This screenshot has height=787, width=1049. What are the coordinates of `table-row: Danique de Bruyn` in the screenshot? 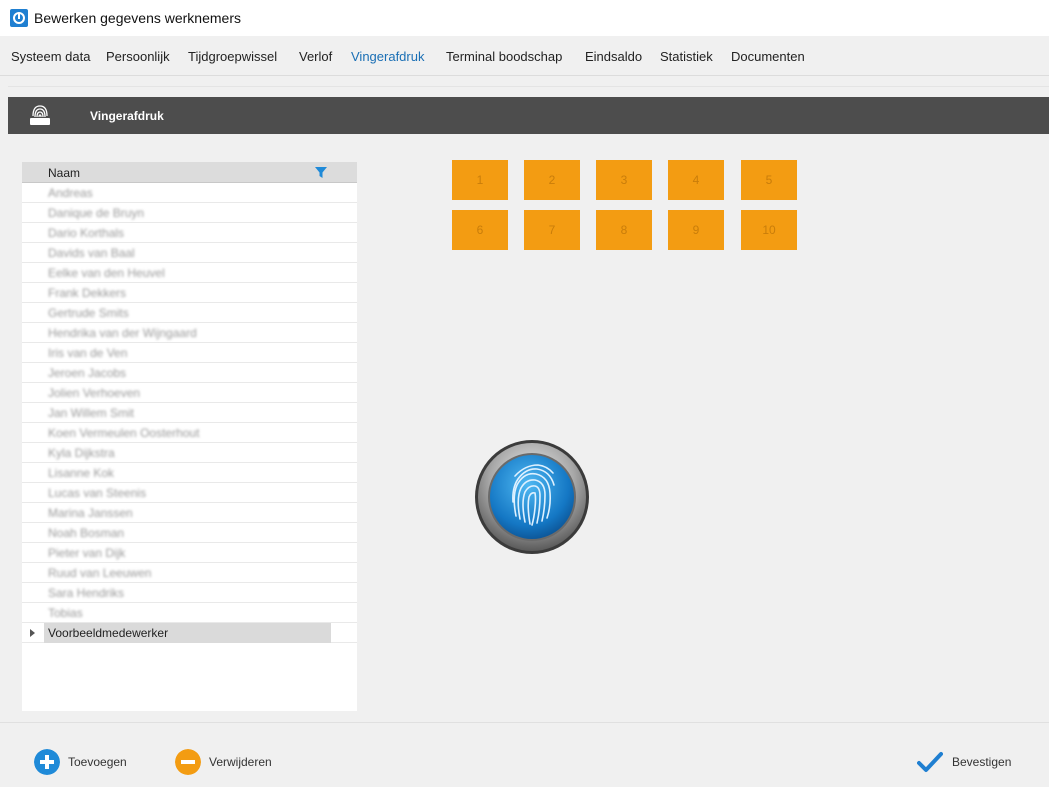 It's located at (189, 213).